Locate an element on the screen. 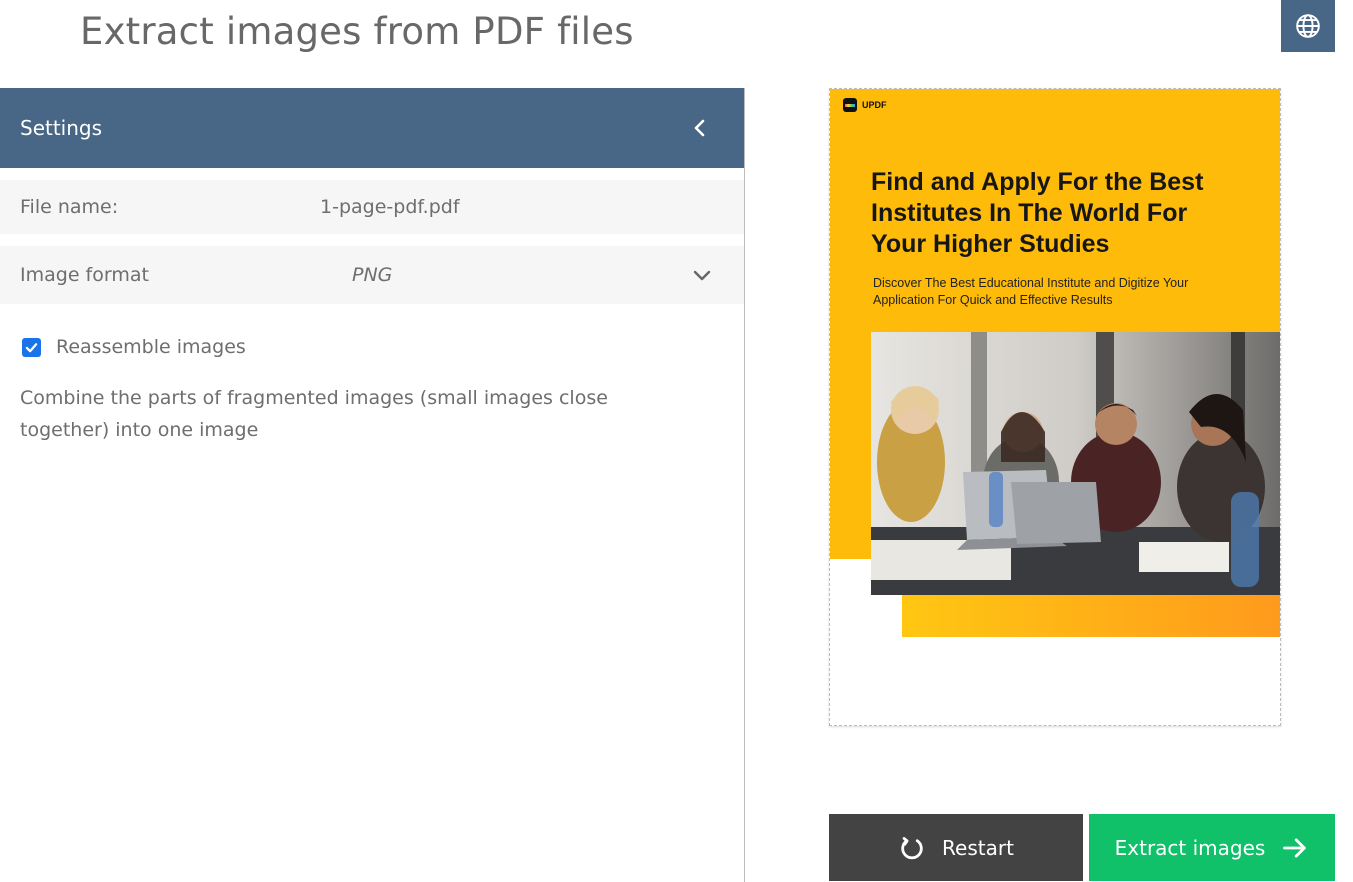 The width and height of the screenshot is (1353, 882). chevron-left-icon is located at coordinates (699, 128).